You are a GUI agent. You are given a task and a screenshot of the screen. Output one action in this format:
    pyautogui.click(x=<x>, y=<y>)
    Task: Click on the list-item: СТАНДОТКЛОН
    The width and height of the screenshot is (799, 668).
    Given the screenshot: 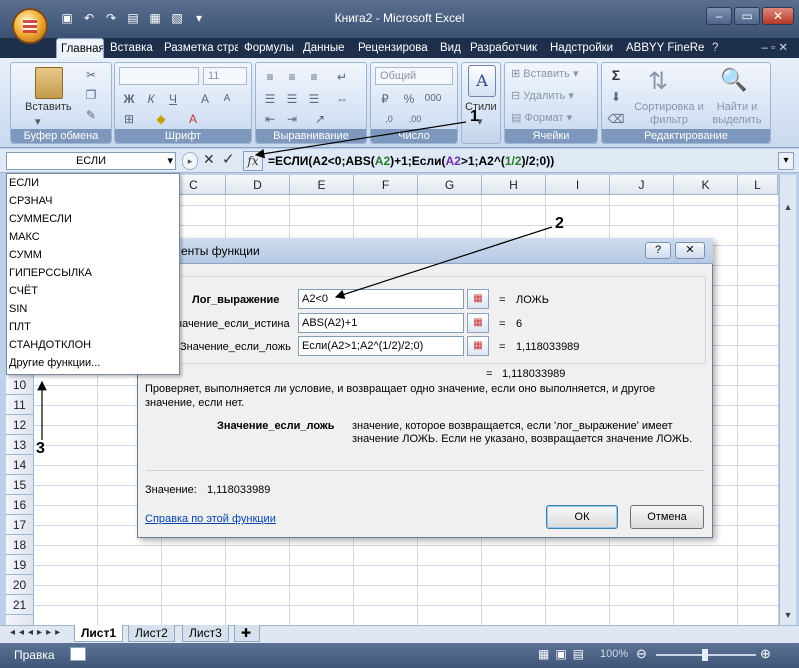 What is the action you would take?
    pyautogui.click(x=93, y=345)
    